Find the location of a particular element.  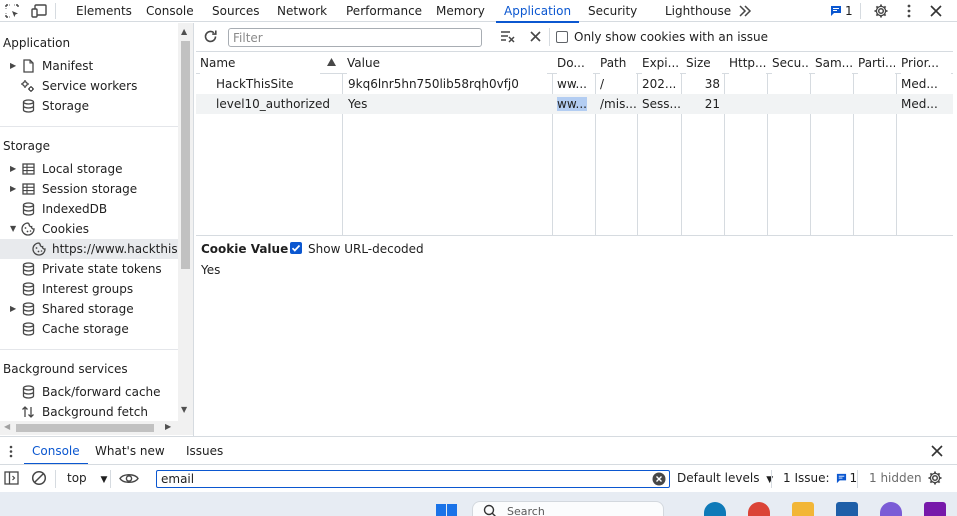

inspect-element-icon is located at coordinates (12, 11).